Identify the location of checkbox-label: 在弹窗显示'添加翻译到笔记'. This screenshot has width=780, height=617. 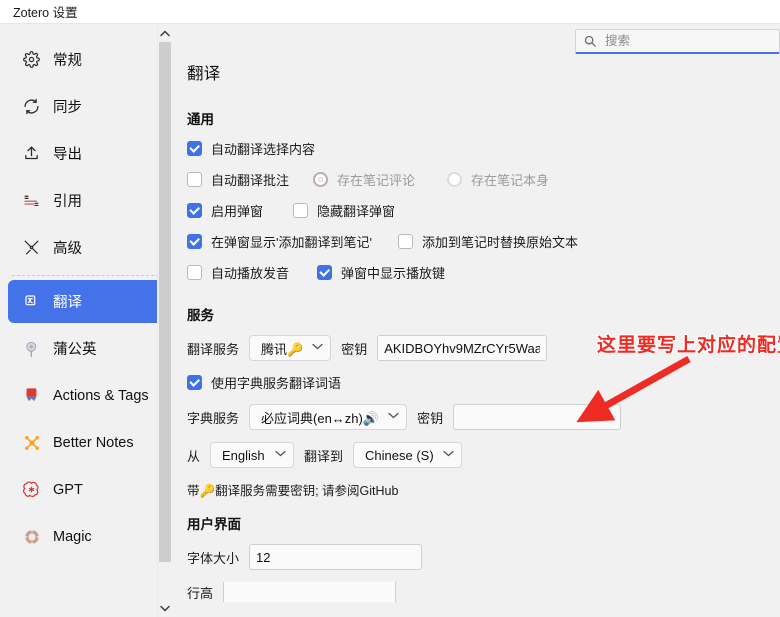
(291, 242).